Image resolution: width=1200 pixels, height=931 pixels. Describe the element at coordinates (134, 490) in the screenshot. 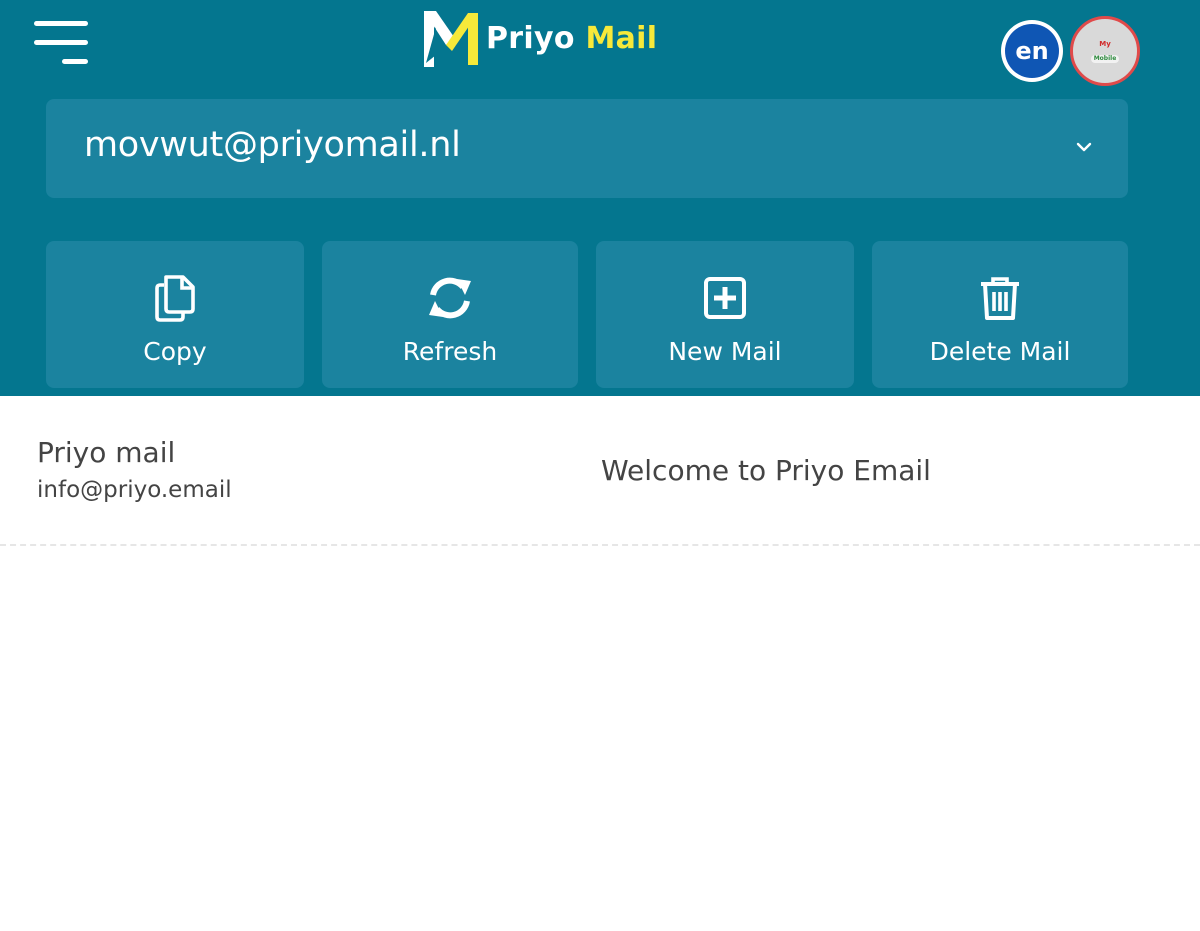

I see `sender-email: info@priyo.email` at that location.